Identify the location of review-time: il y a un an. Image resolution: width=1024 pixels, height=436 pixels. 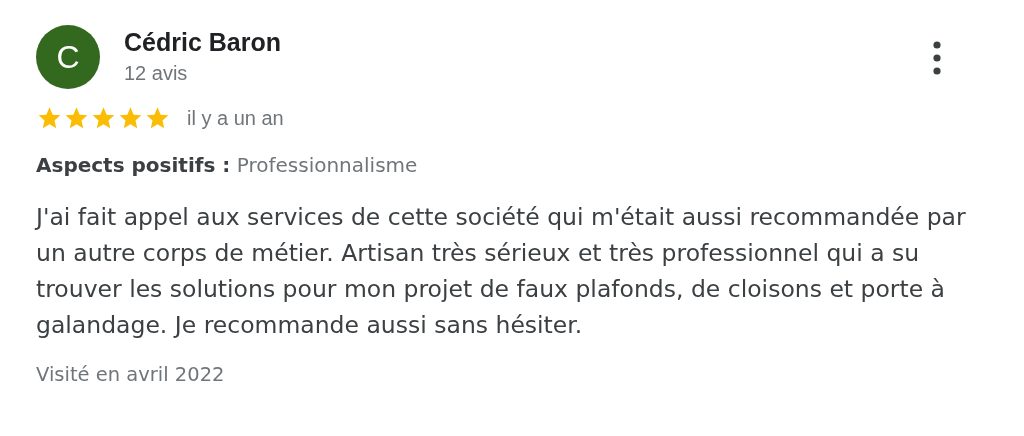
(235, 118).